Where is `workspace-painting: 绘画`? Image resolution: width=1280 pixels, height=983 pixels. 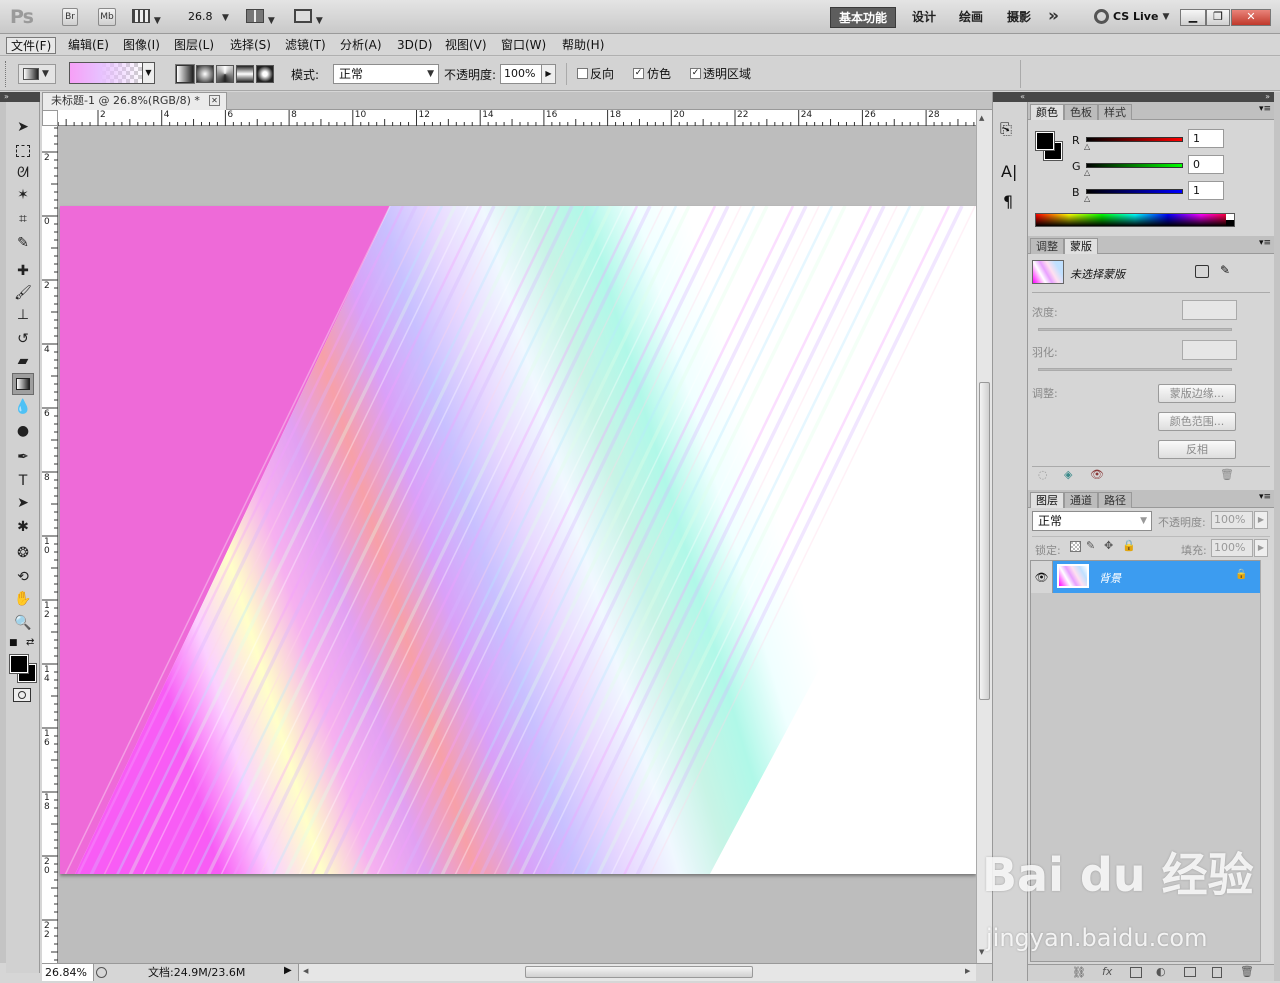
workspace-painting: 绘画 is located at coordinates (971, 17).